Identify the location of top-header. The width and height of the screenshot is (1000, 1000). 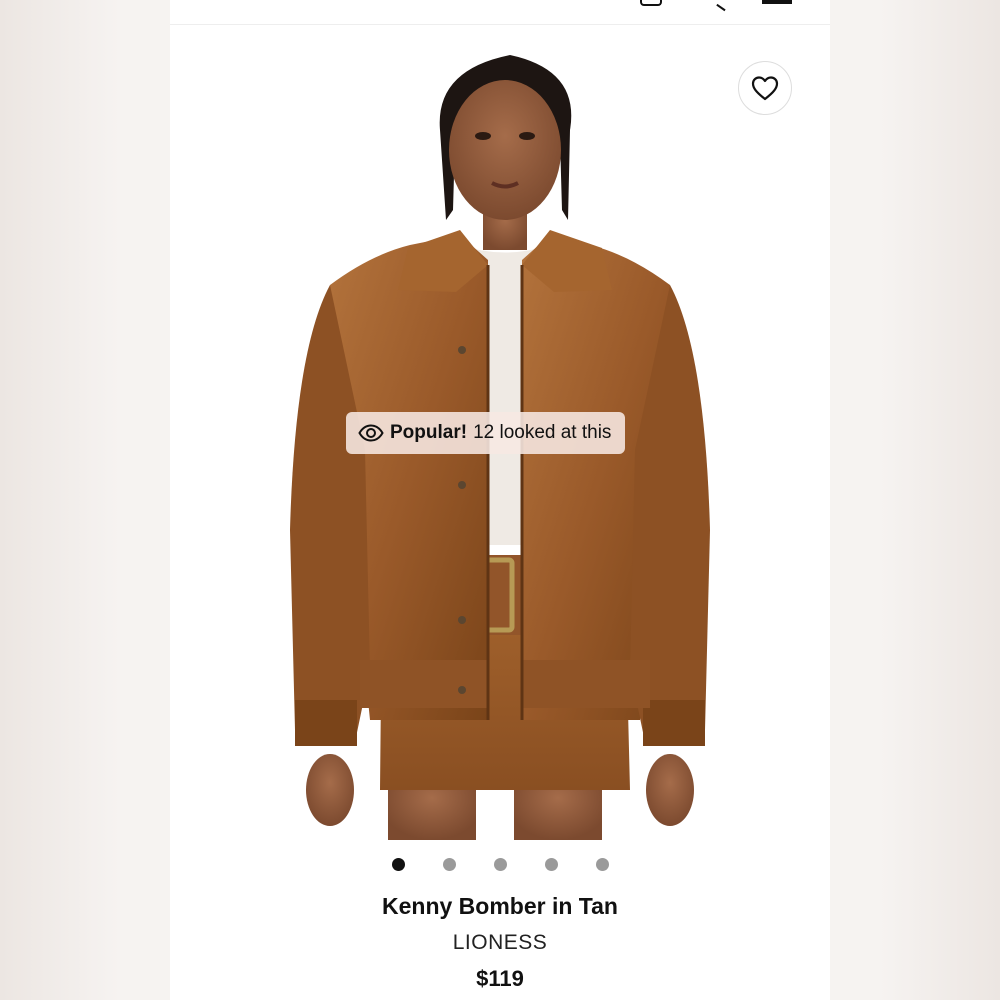
(500, 12).